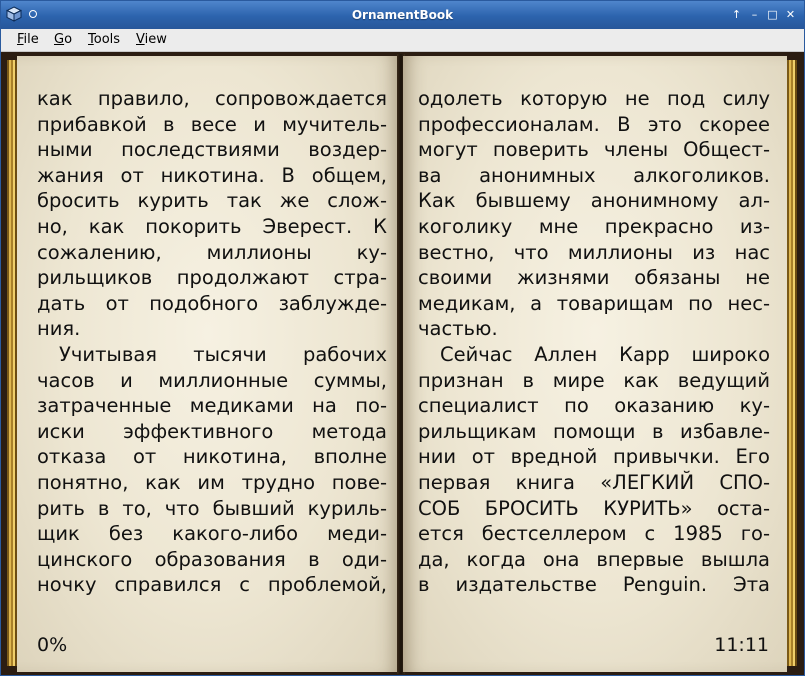 This screenshot has height=676, width=805. Describe the element at coordinates (212, 585) in the screenshot. I see `text-line: ночку справился с проблемой,` at that location.